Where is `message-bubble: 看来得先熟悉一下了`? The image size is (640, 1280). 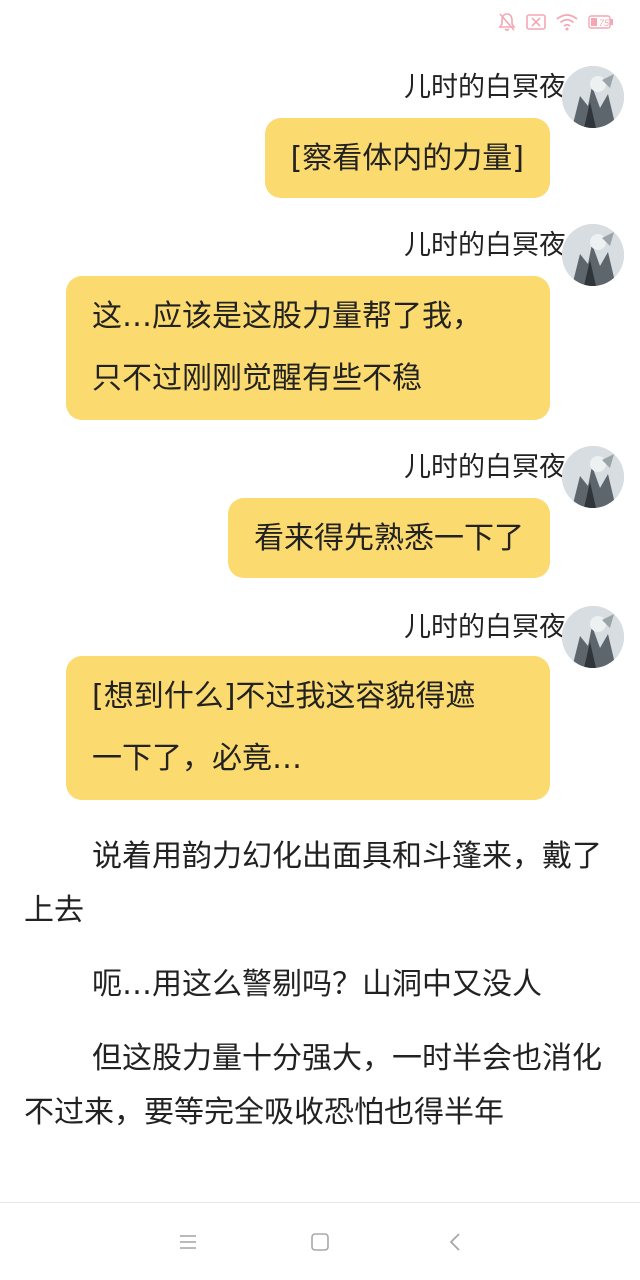
message-bubble: 看来得先熟悉一下了 is located at coordinates (389, 538).